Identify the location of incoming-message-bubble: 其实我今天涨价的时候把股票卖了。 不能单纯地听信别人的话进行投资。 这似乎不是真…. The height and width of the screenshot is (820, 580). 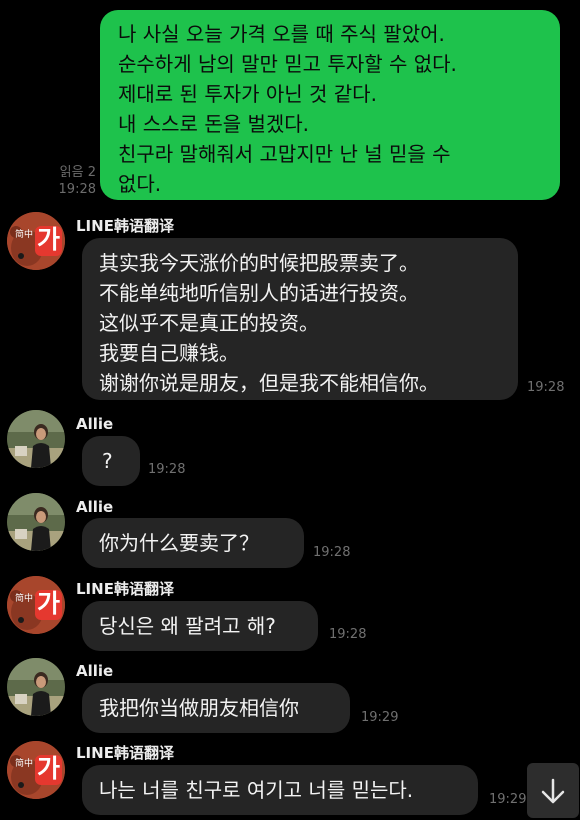
(300, 319).